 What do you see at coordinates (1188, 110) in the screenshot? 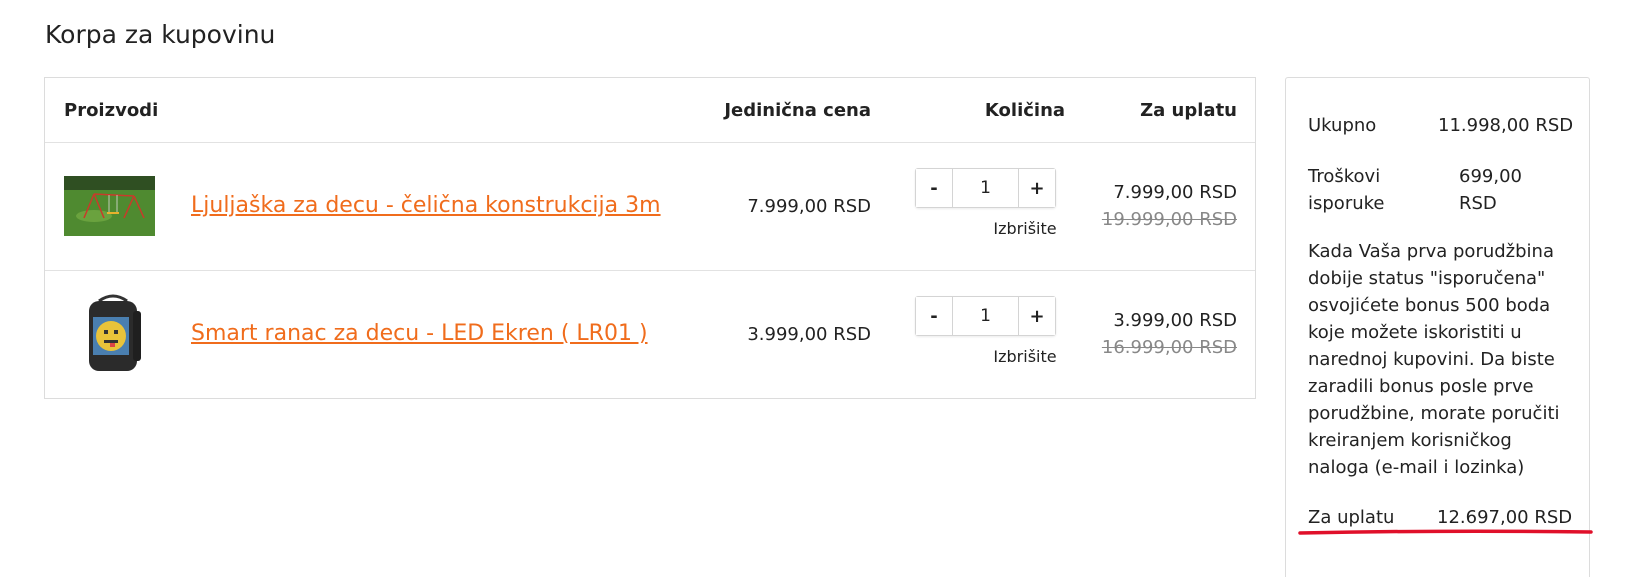
I see `header-total: Za uplatu` at bounding box center [1188, 110].